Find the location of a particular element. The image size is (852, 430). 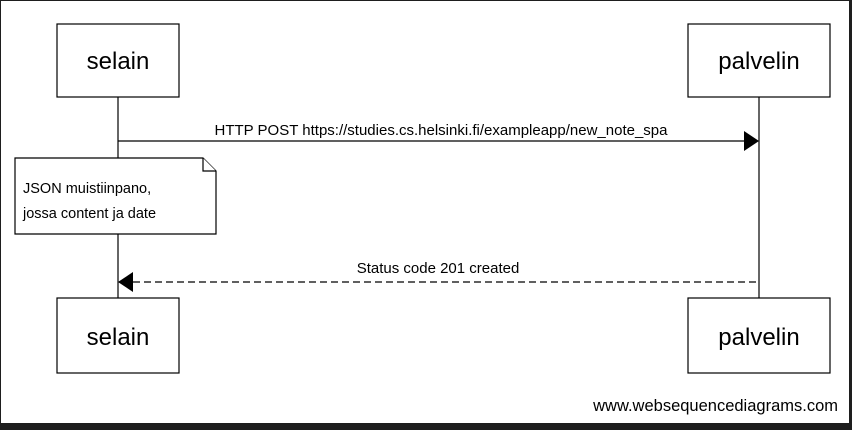

watermark-text: www.websequencediagrams.com is located at coordinates (715, 406).